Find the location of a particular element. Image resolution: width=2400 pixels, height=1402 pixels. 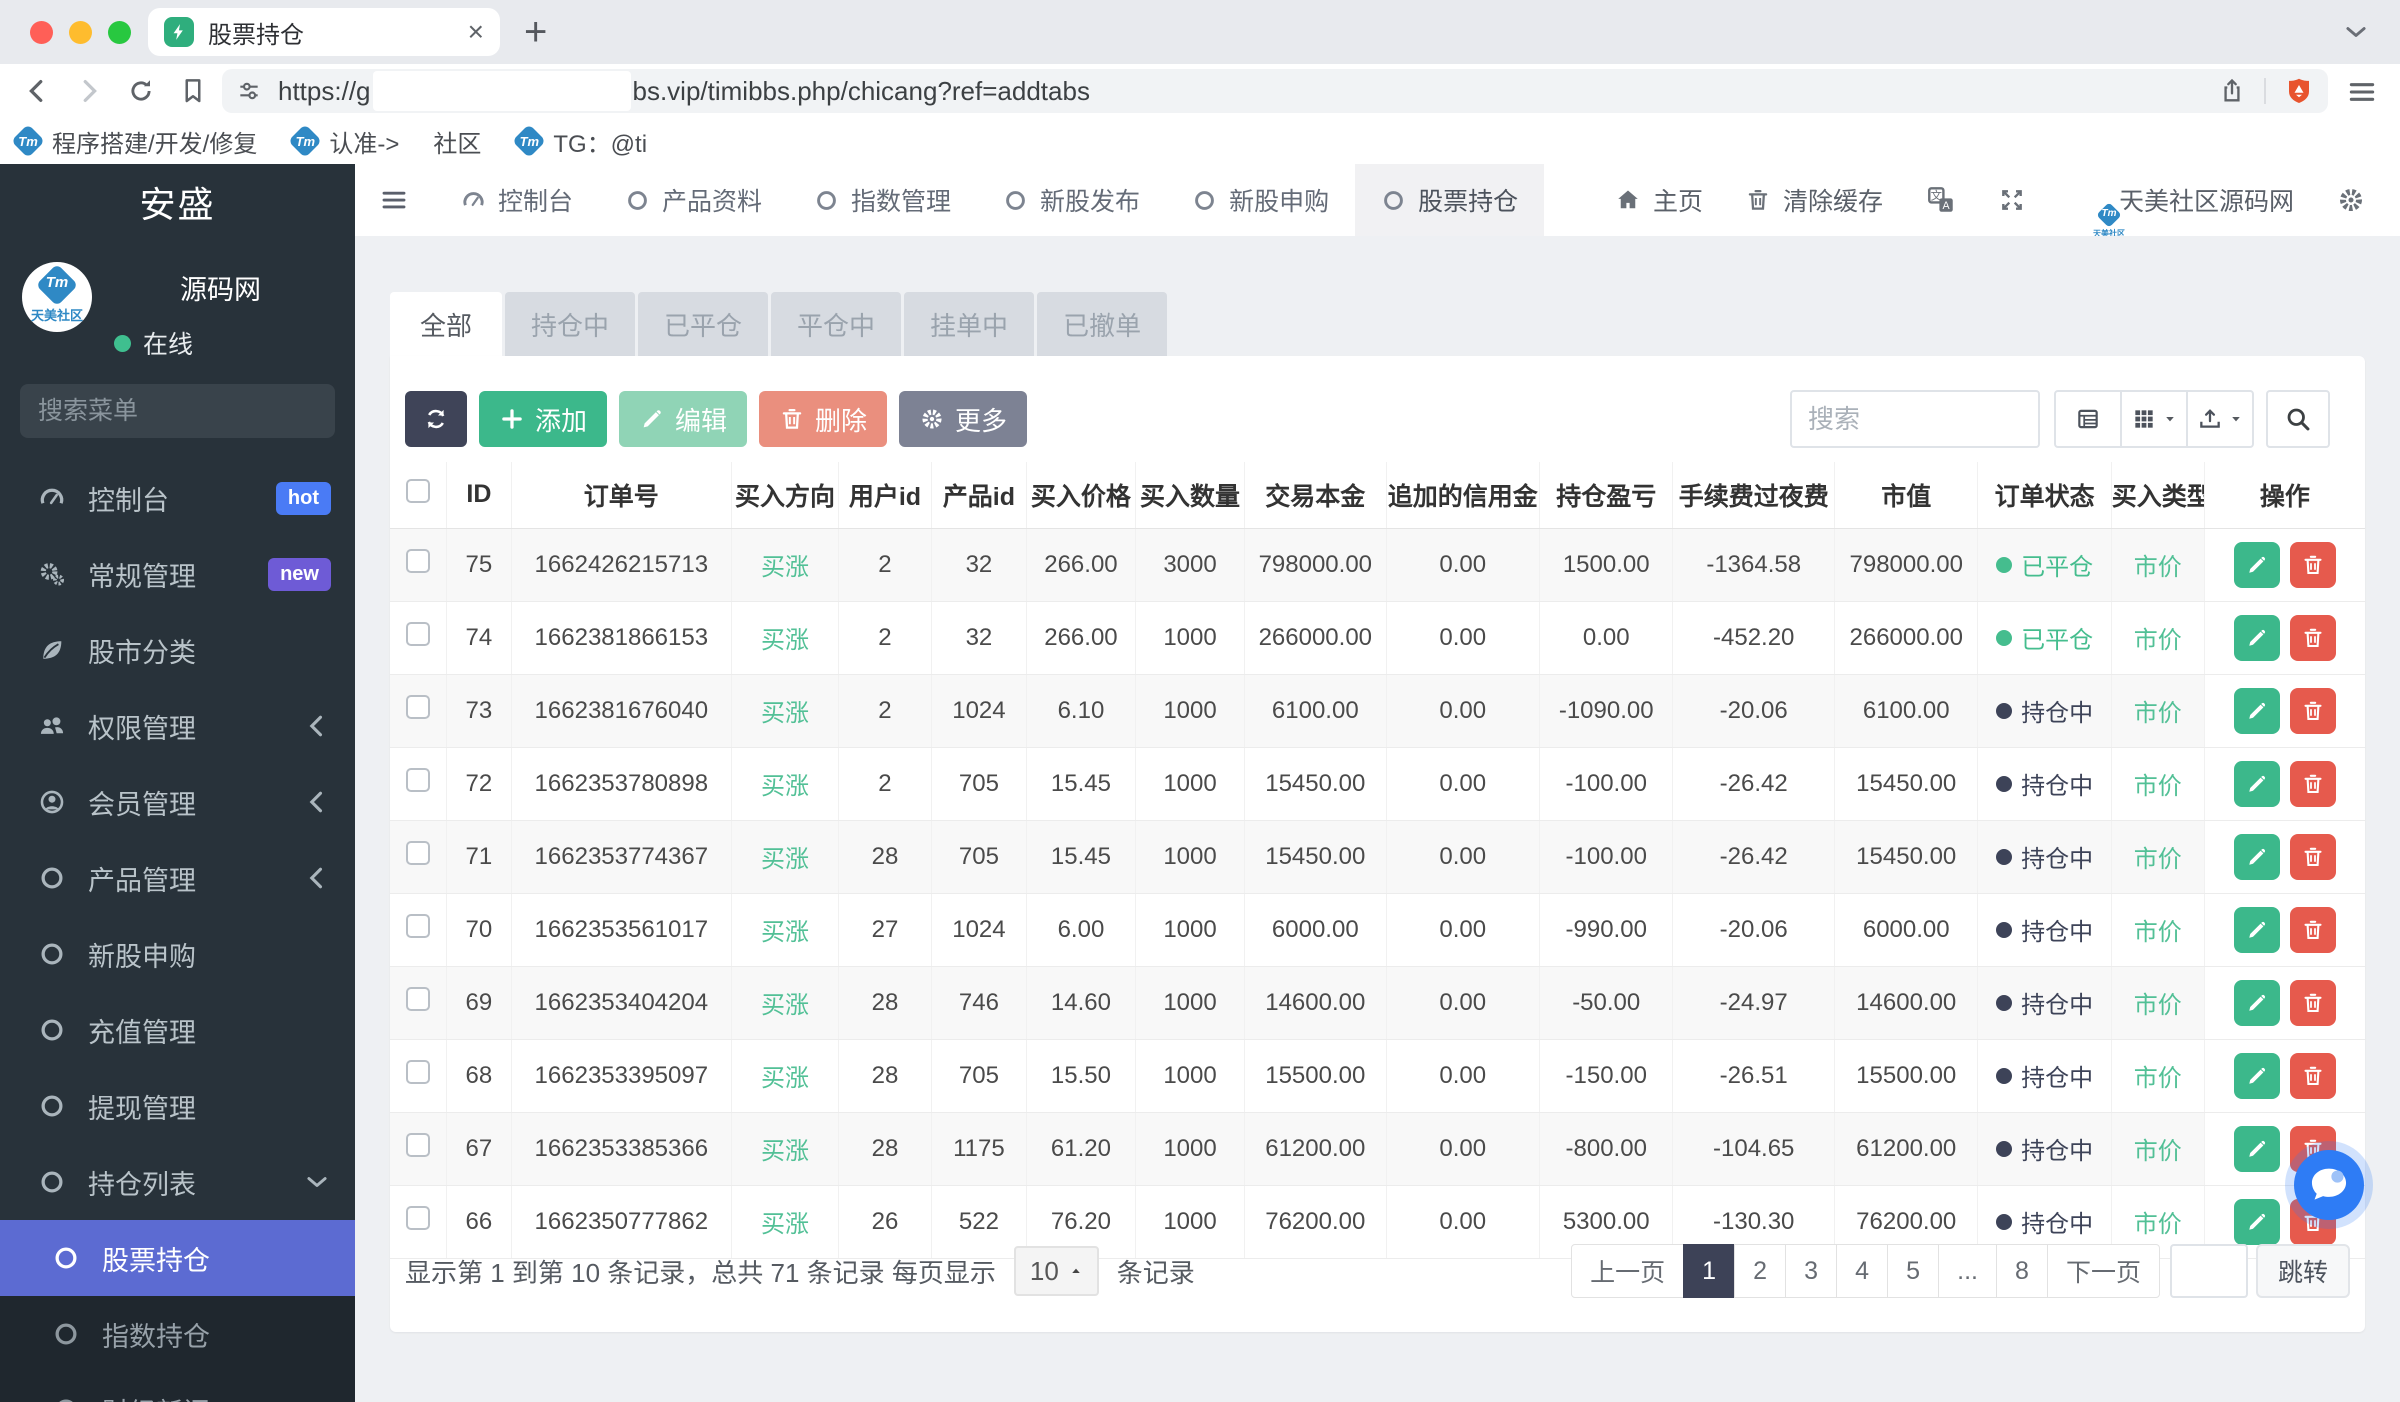

nav-tab-指数管理: 指数管理 is located at coordinates (882, 200).